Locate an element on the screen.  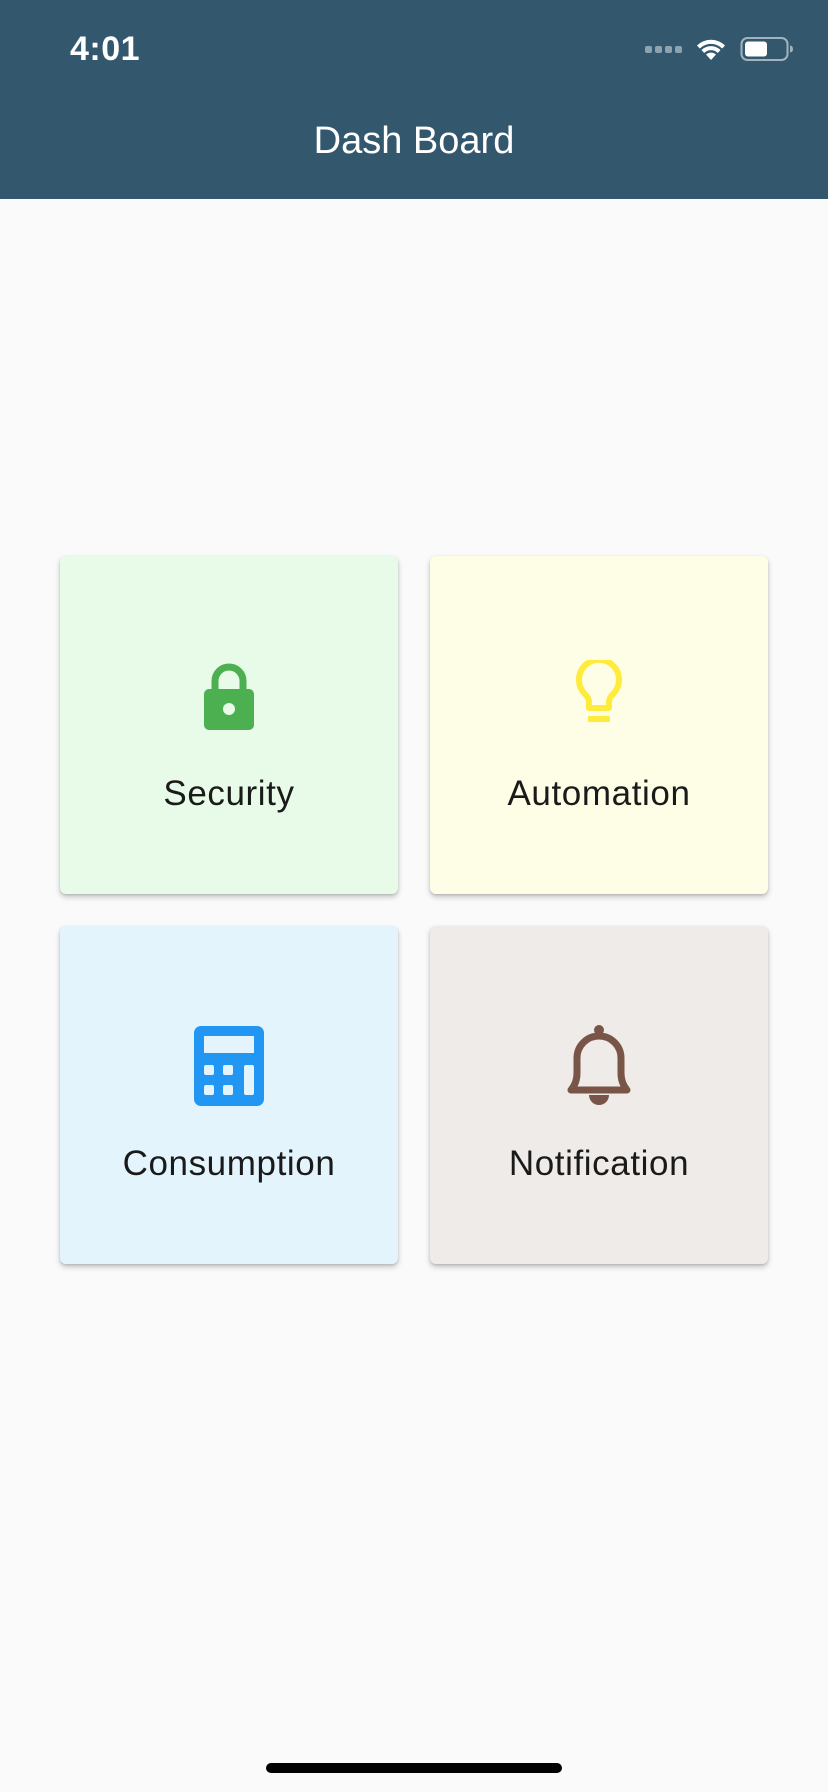
notification-tile: Notification is located at coordinates (599, 1095).